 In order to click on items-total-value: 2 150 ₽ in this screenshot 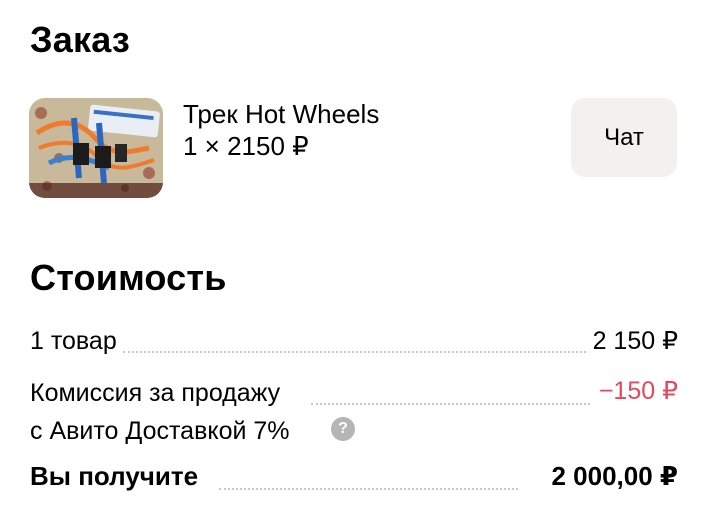, I will do `click(635, 341)`.